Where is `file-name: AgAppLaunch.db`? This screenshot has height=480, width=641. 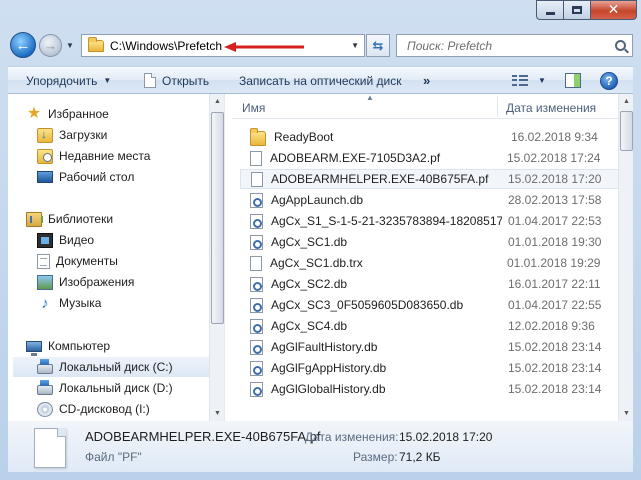 file-name: AgAppLaunch.db is located at coordinates (317, 200).